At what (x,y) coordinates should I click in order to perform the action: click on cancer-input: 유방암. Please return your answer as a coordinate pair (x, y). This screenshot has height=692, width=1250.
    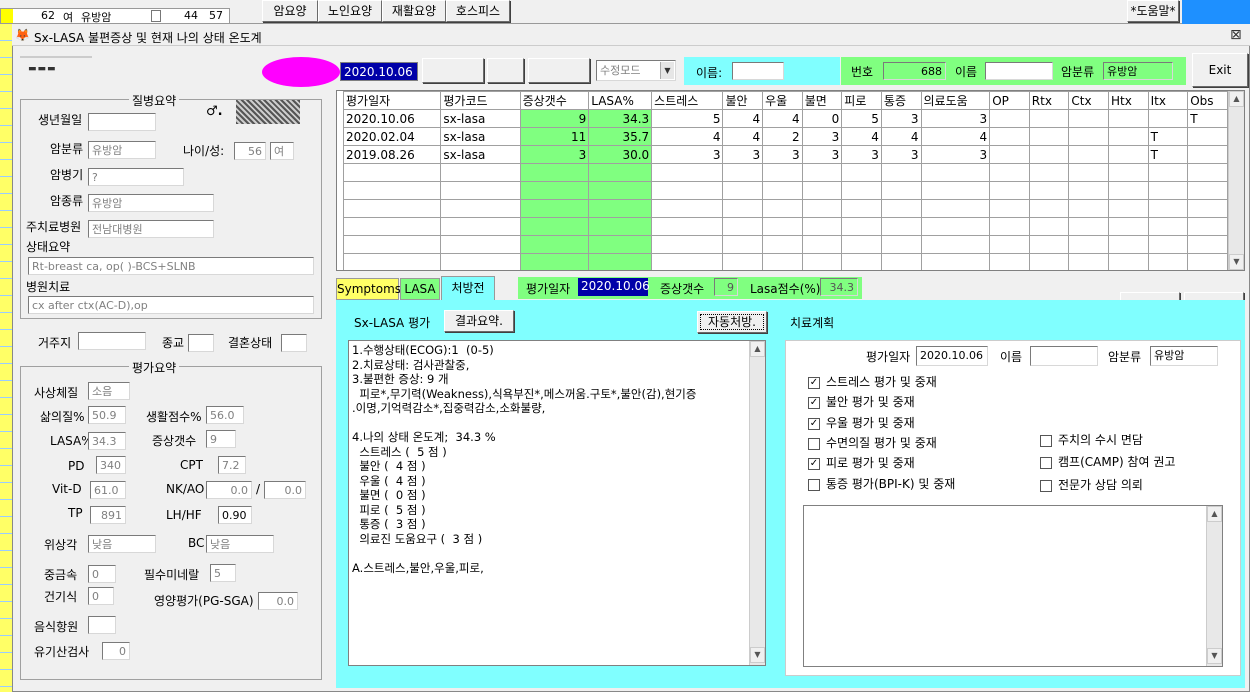
    Looking at the image, I should click on (1138, 71).